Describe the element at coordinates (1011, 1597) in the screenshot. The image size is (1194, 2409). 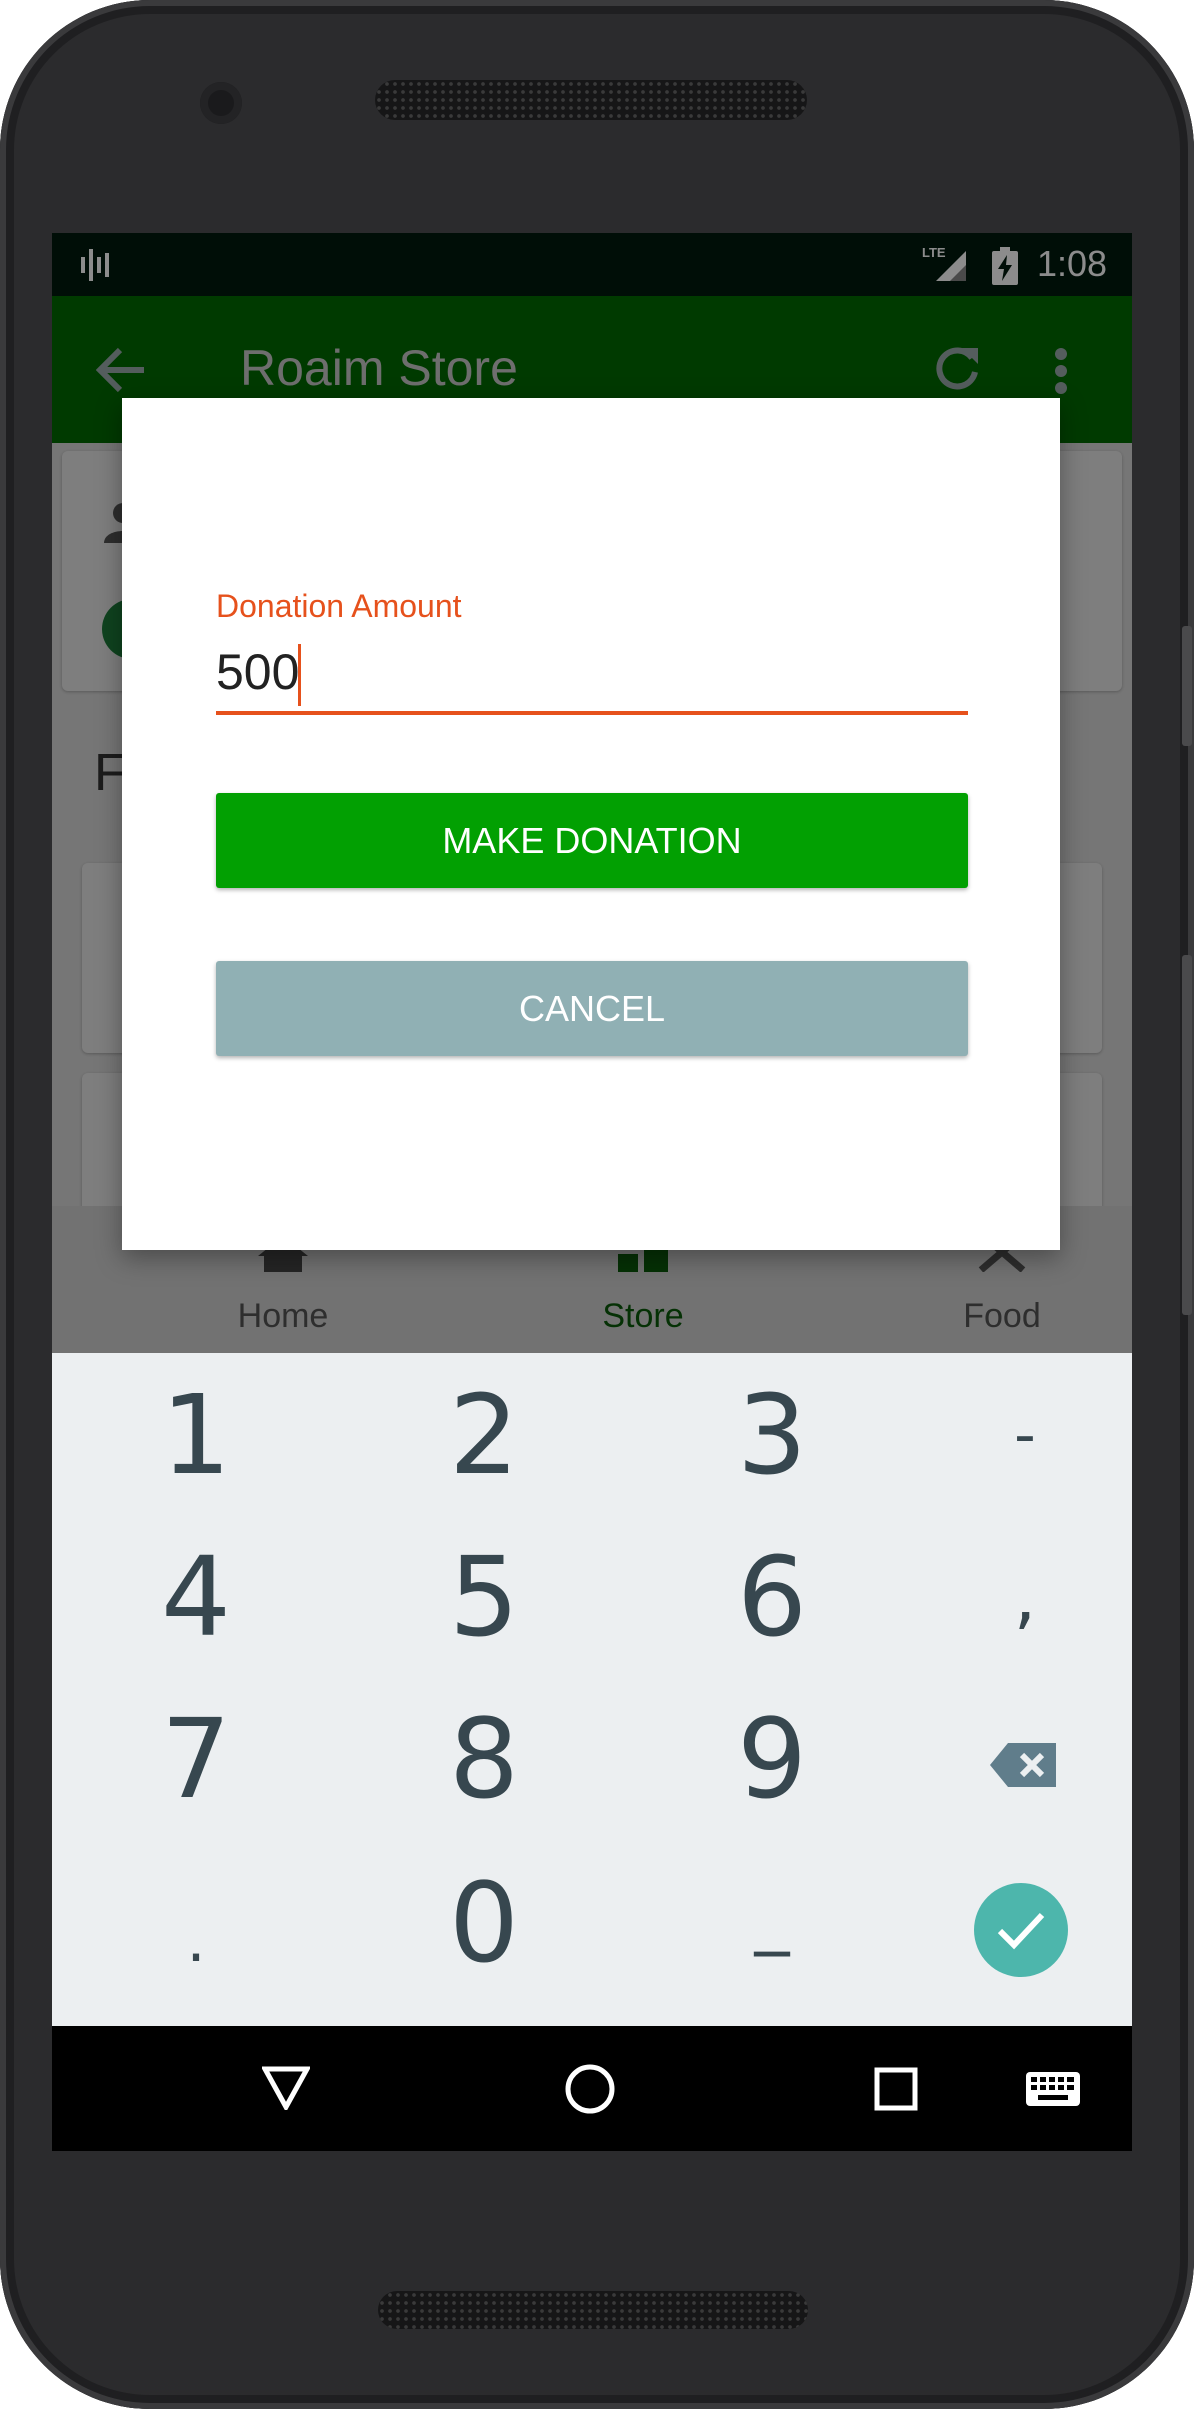
I see `key-comma: ,` at that location.